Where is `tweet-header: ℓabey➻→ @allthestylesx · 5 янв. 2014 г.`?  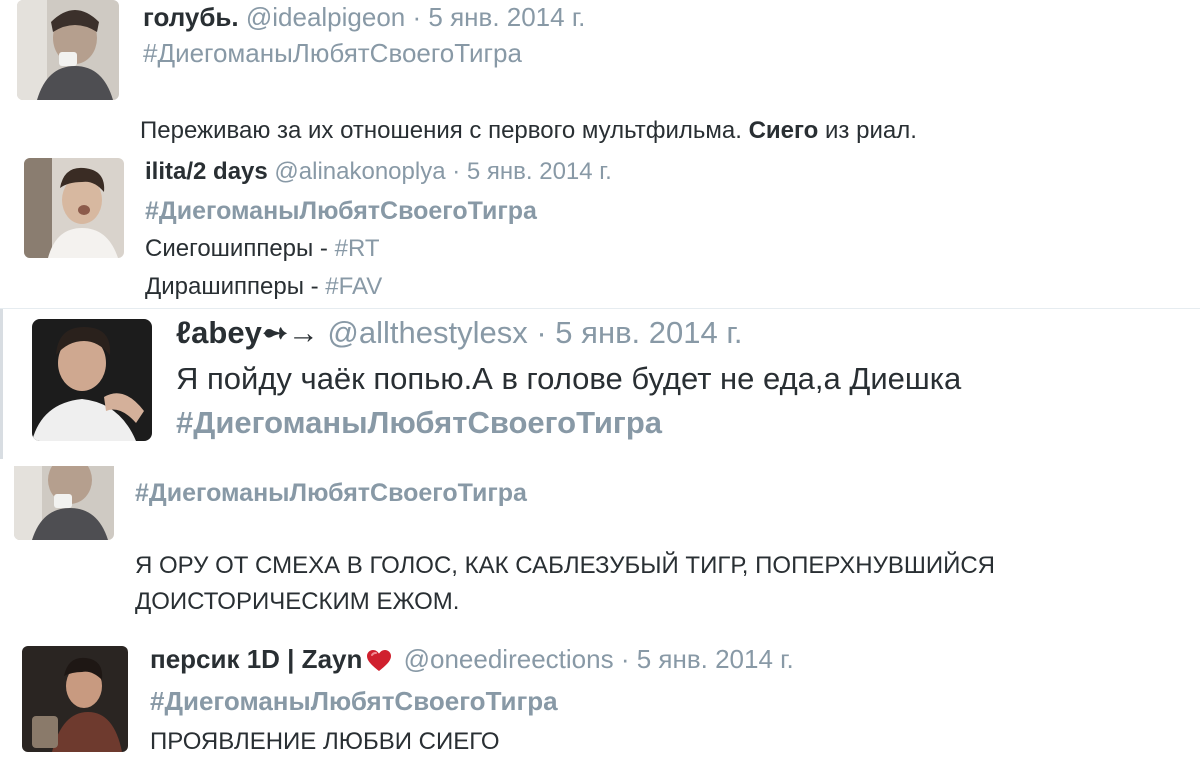 tweet-header: ℓabey➻→ @allthestylesx · 5 янв. 2014 г. is located at coordinates (459, 333).